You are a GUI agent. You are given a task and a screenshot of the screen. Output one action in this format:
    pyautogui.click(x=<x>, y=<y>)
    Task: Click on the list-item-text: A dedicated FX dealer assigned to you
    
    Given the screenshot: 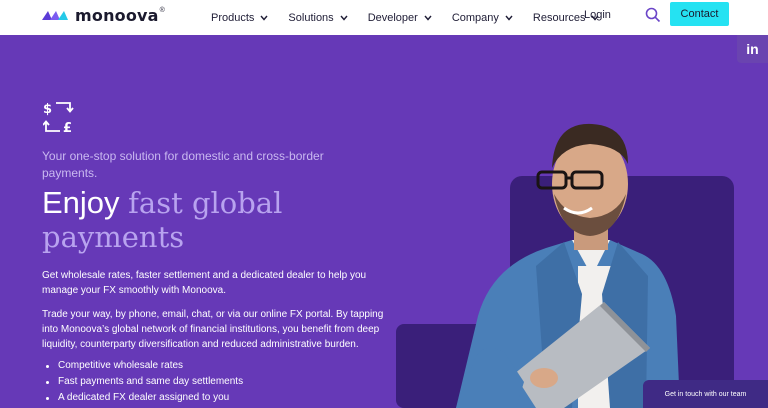 What is the action you would take?
    pyautogui.click(x=144, y=397)
    